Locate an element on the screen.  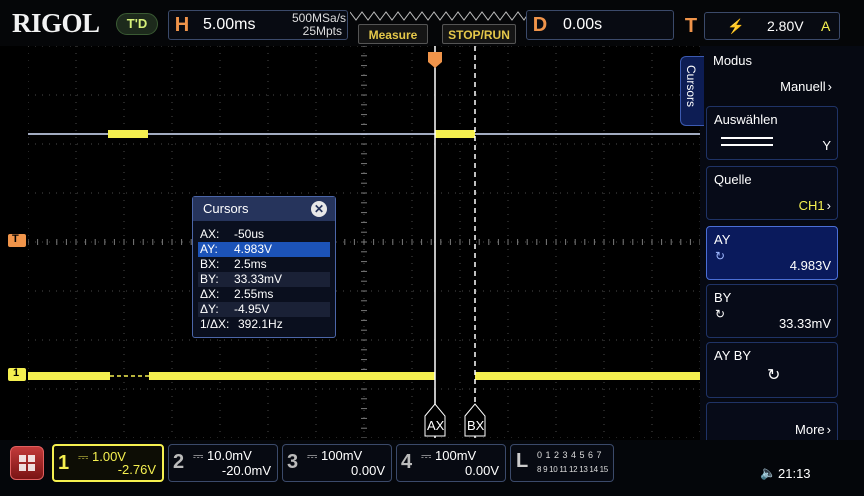
channel-scale-value: 10.0mV is located at coordinates (229, 455).